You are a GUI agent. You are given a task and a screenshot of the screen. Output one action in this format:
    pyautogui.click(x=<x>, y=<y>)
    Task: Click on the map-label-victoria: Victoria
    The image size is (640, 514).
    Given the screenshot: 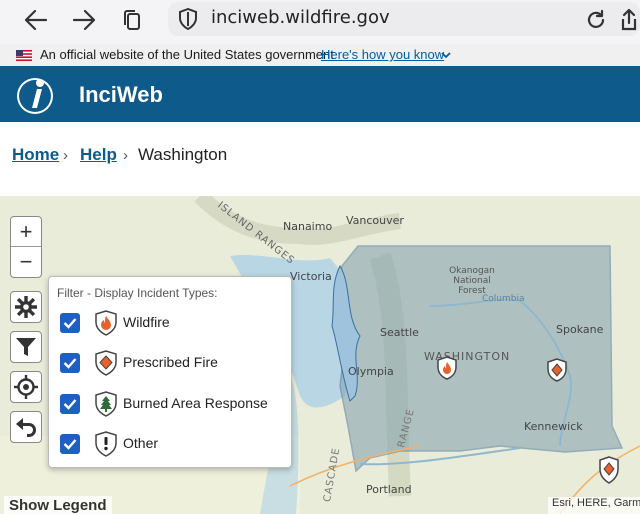 What is the action you would take?
    pyautogui.click(x=311, y=276)
    